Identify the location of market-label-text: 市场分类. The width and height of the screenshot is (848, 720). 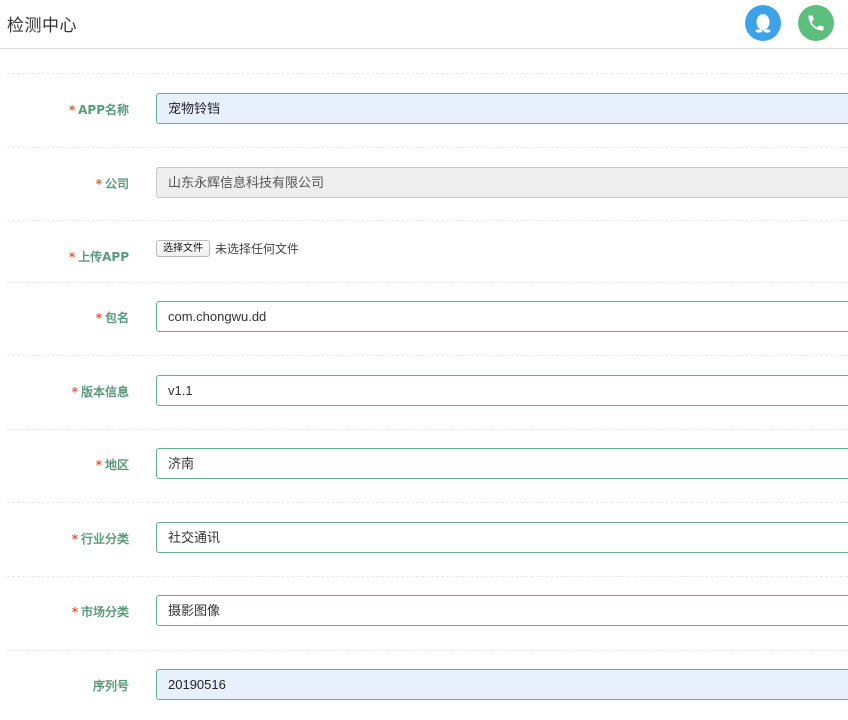
(104, 612).